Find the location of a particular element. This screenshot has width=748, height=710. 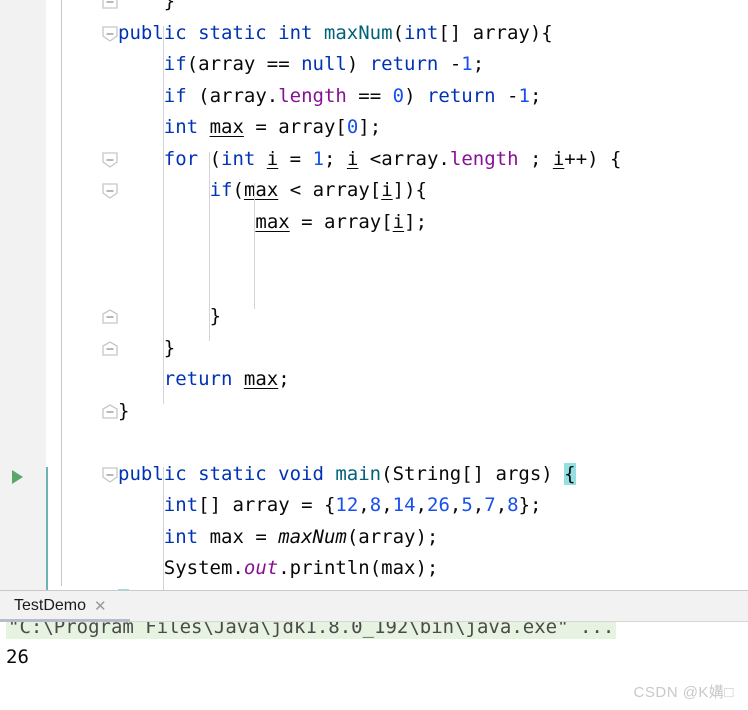

code-line: if (array.length == 0) return -1; is located at coordinates (374, 97).